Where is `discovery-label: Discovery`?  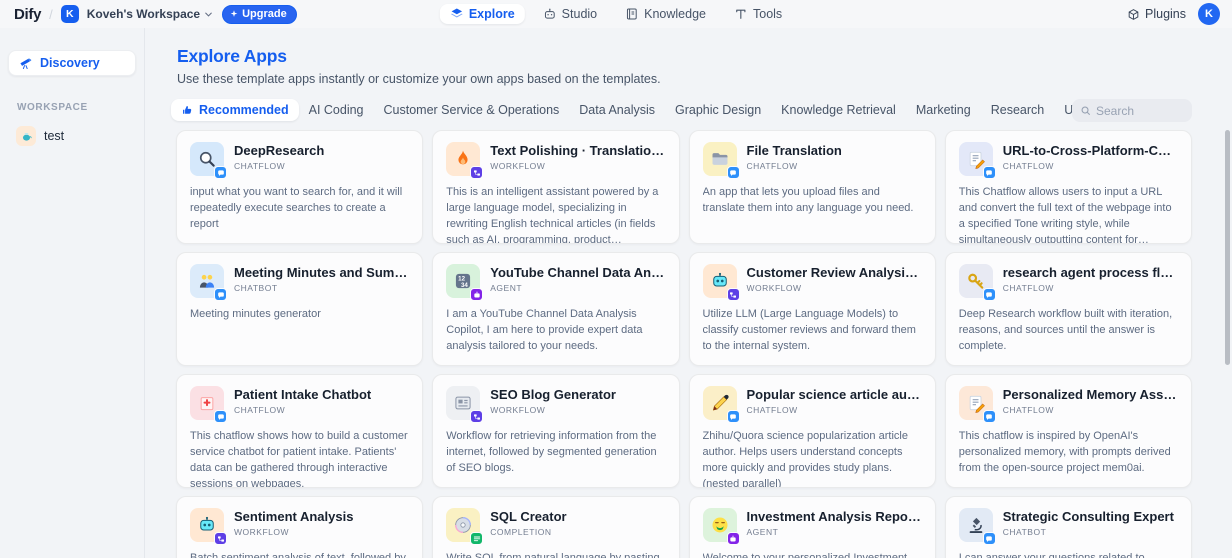
discovery-label: Discovery is located at coordinates (70, 63).